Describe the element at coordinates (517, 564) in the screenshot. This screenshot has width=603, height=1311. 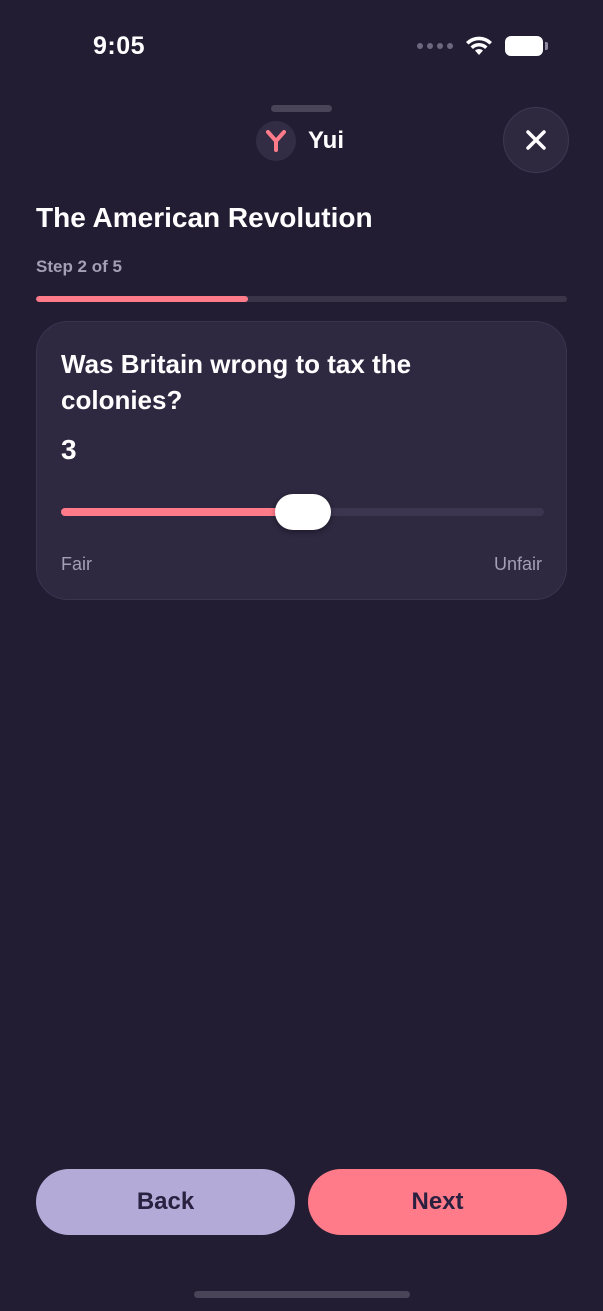
I see `scale-max-label: Unfair` at that location.